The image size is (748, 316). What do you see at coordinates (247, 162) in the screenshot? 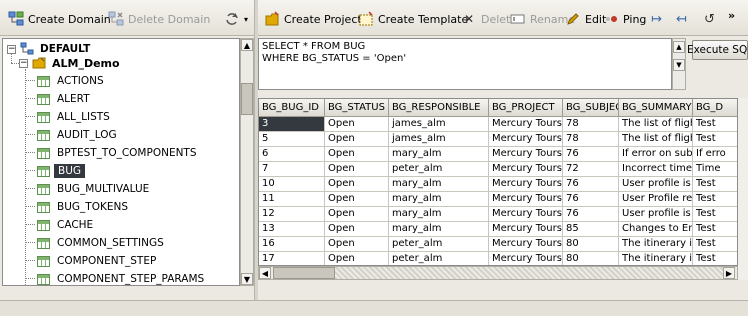
I see `tree-scrollbar: ▲ ▼` at bounding box center [247, 162].